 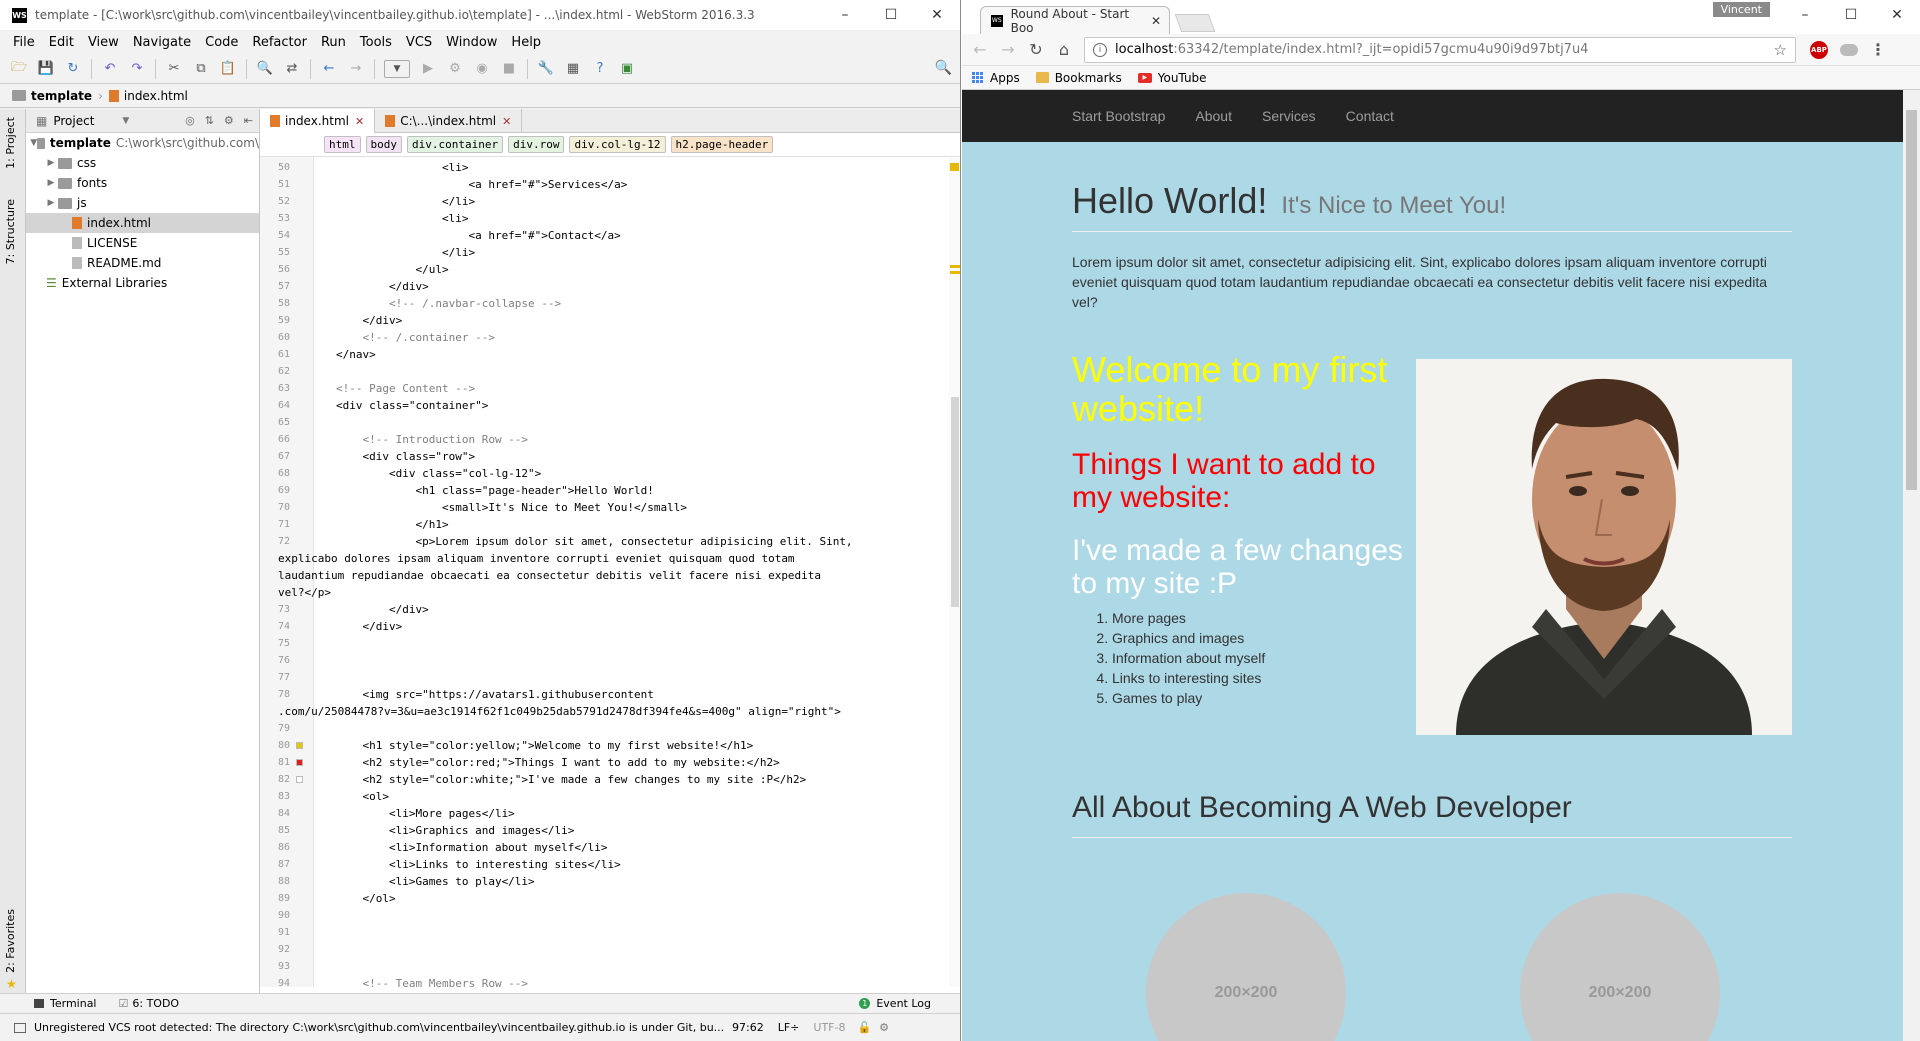 I want to click on bookmark-apps: Apps, so click(x=996, y=78).